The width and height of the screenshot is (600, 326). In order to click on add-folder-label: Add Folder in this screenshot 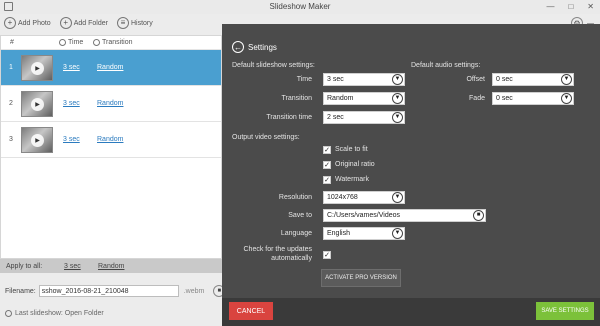, I will do `click(90, 23)`.